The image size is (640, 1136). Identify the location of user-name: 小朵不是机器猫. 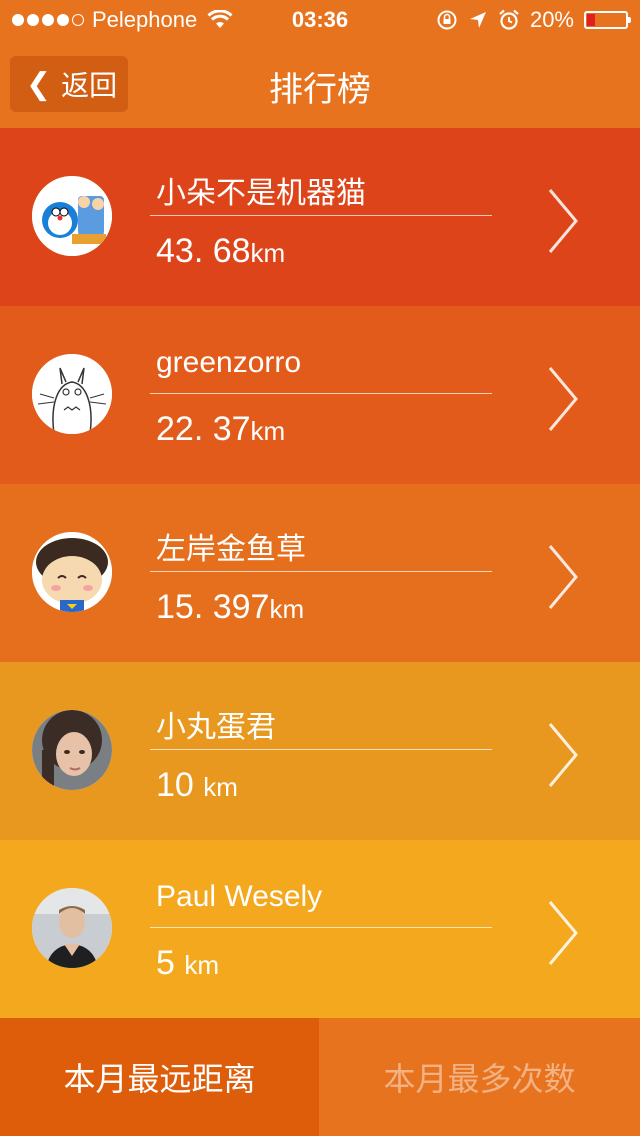
(261, 193).